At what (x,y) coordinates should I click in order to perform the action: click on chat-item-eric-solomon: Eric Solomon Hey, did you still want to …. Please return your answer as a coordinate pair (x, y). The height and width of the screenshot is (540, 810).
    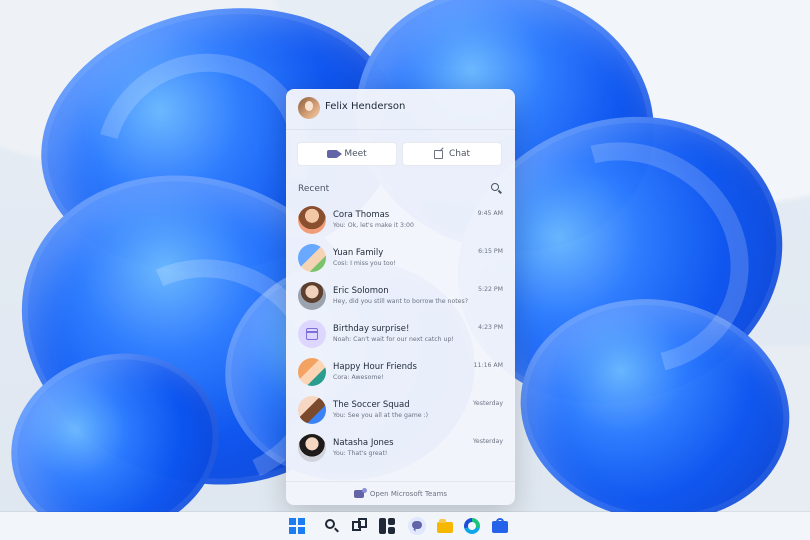
    Looking at the image, I should click on (400, 296).